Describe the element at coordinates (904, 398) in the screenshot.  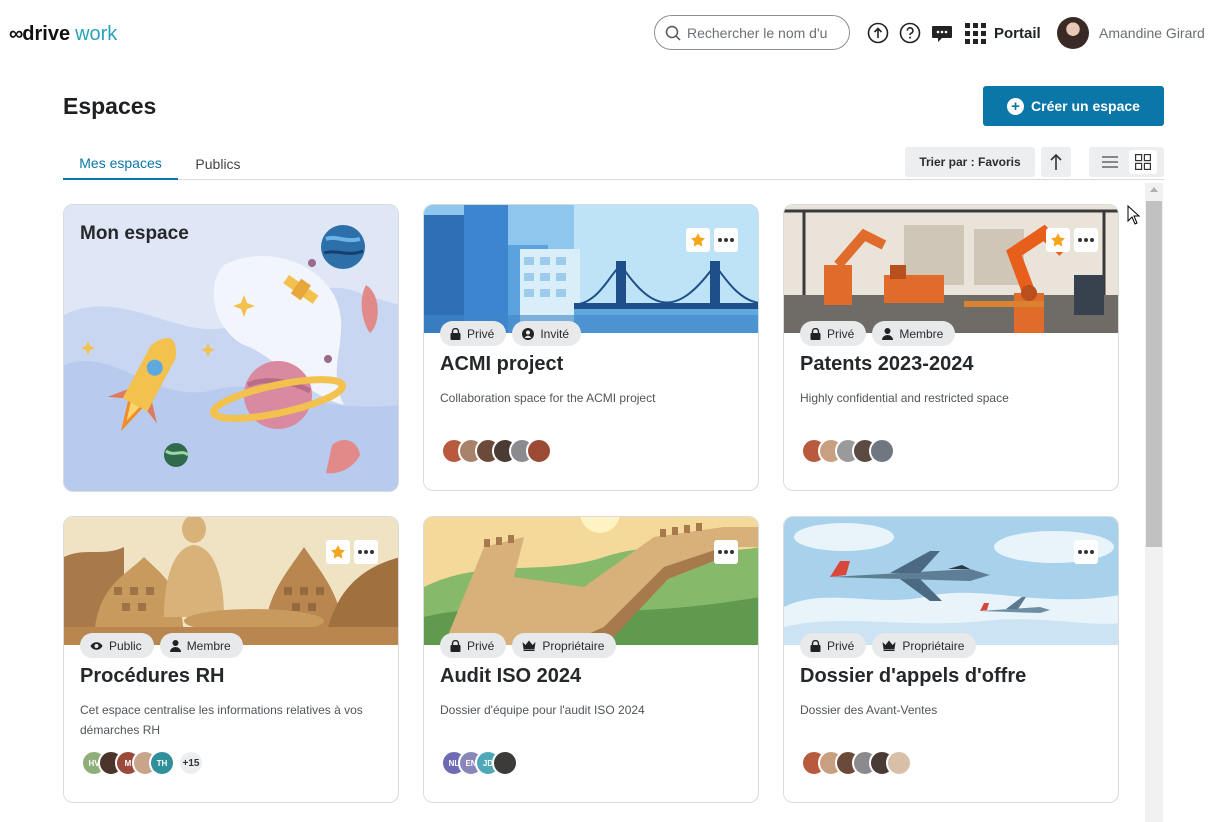
I see `space-description: Highly confidential and restricted space` at that location.